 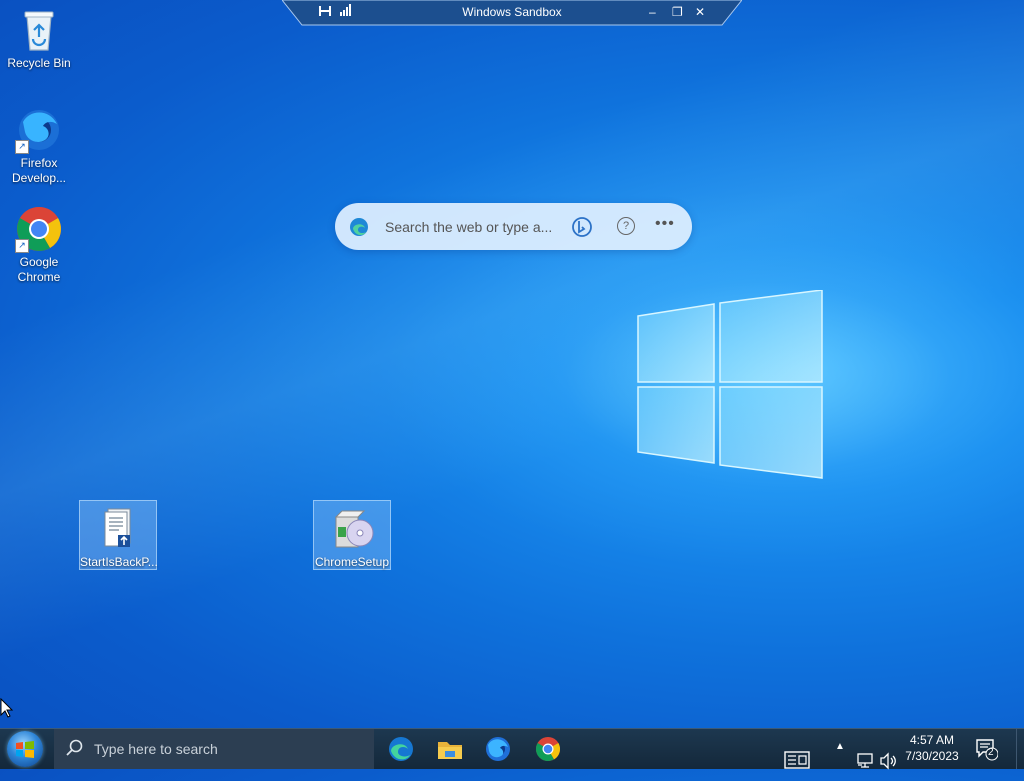 I want to click on desktop-icon-recycle-bin: Recycle Bin, so click(x=39, y=38).